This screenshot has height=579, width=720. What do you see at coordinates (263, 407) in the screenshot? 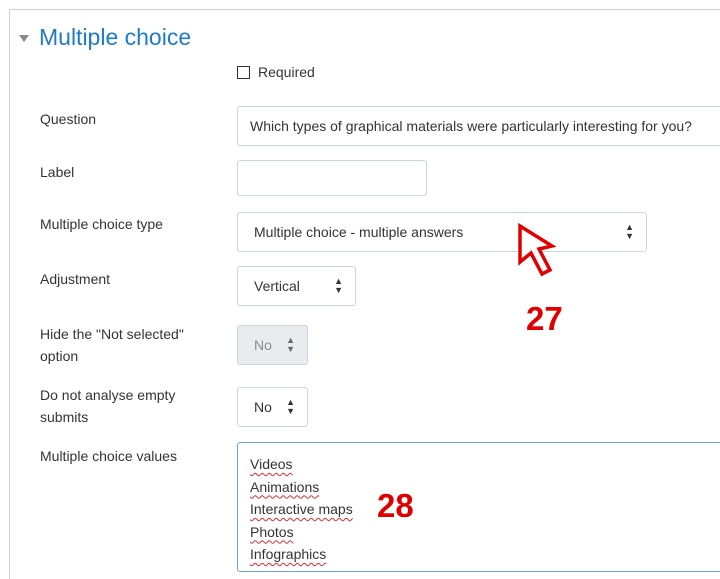
I see `no-analyse-empty-value: No` at bounding box center [263, 407].